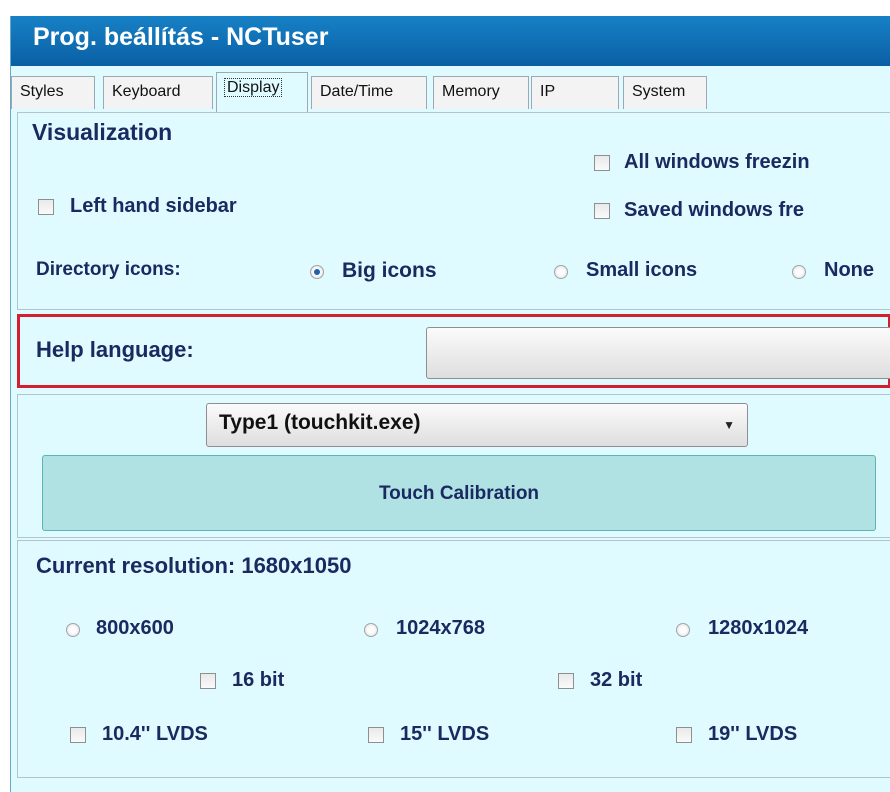 This screenshot has width=890, height=792. Describe the element at coordinates (658, 353) in the screenshot. I see `help-language-dropdown` at that location.